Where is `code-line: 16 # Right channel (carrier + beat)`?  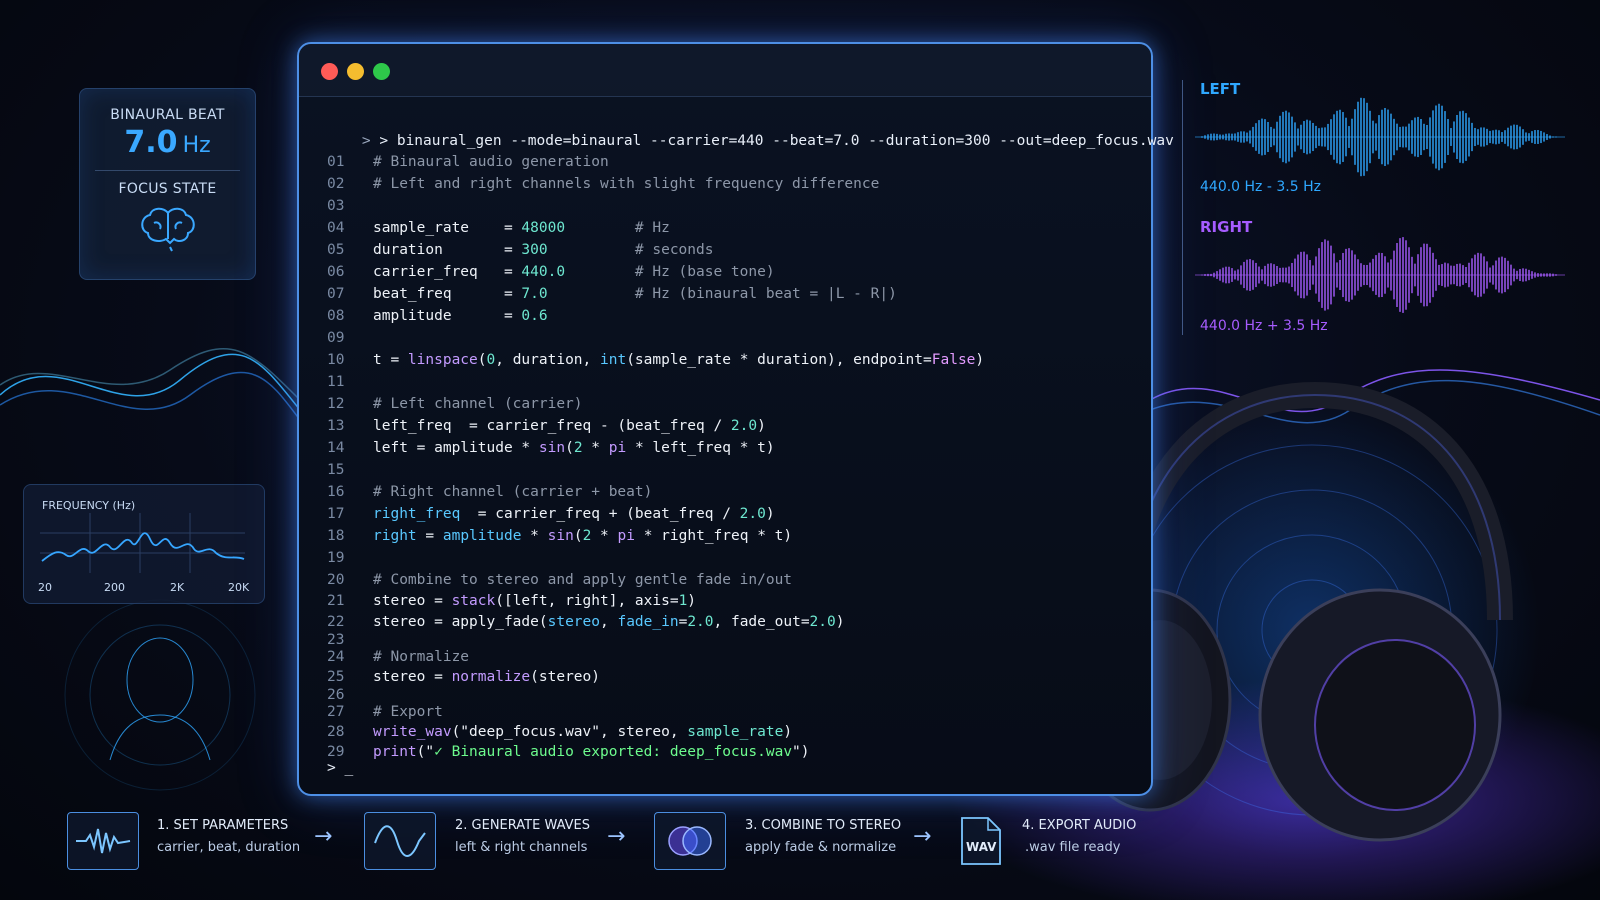 code-line: 16 # Right channel (carrier + beat) is located at coordinates (490, 492).